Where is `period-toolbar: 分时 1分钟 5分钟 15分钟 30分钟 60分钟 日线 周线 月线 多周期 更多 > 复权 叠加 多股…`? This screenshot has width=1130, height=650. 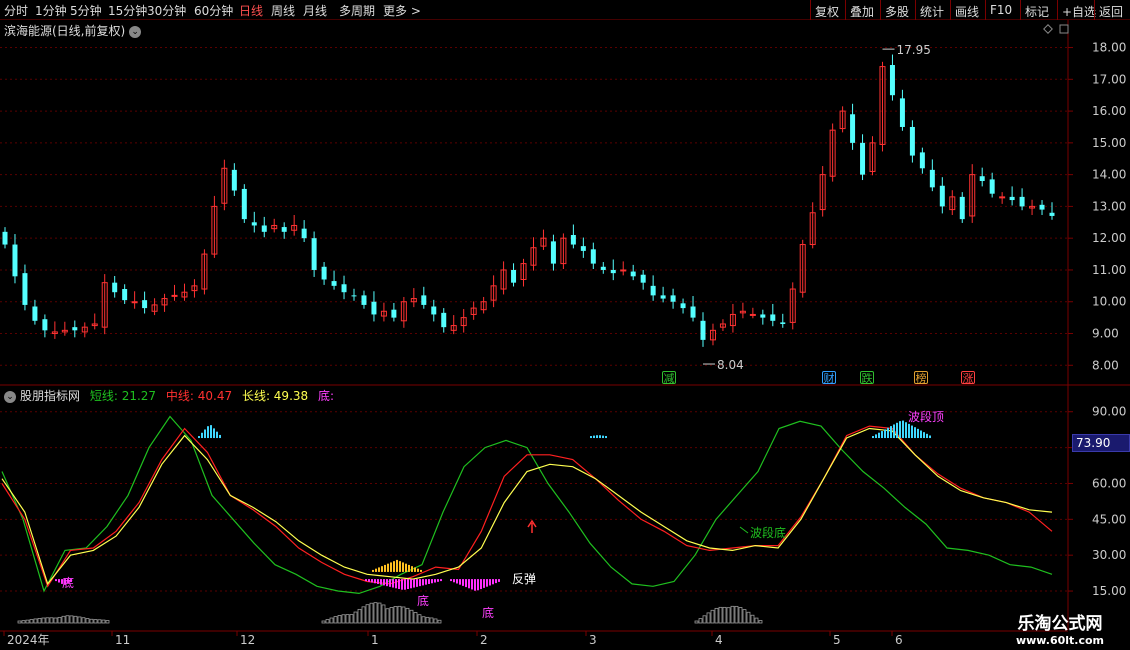 period-toolbar: 分时 1分钟 5分钟 15分钟 30分钟 60分钟 日线 周线 月线 多周期 更多 > 复权 叠加 多股… is located at coordinates (565, 10).